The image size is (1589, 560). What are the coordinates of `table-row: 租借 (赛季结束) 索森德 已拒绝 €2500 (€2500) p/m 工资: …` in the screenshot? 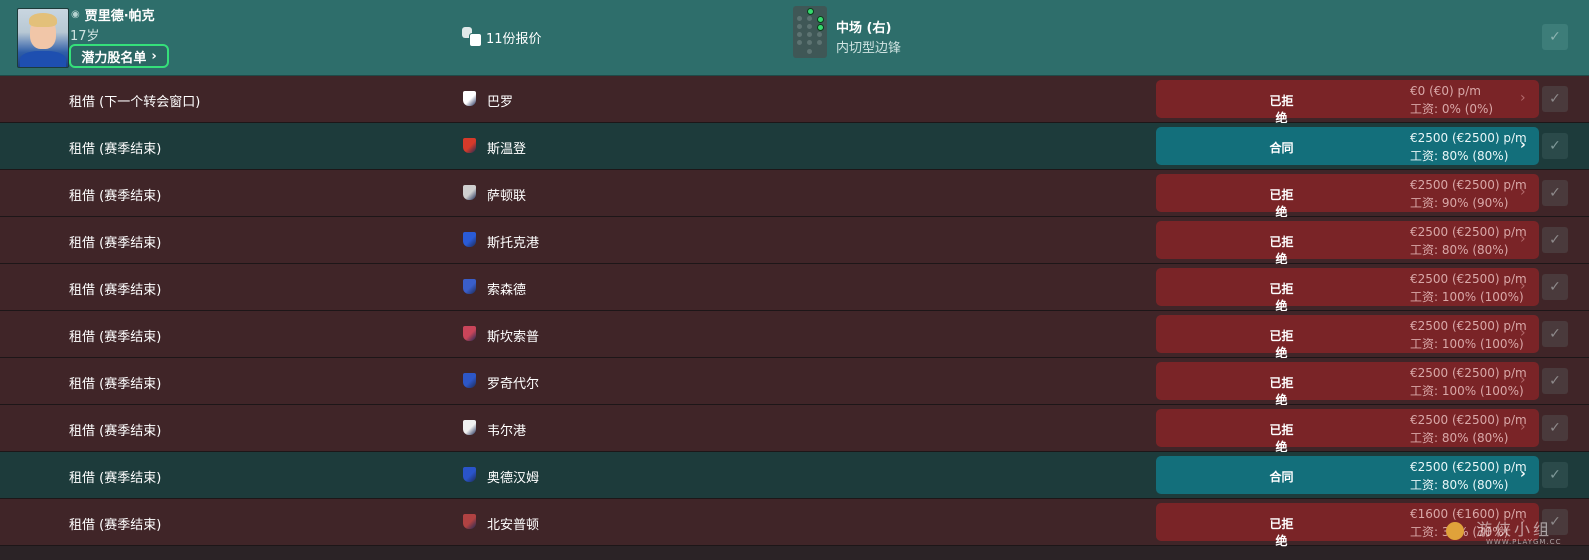 It's located at (794, 288).